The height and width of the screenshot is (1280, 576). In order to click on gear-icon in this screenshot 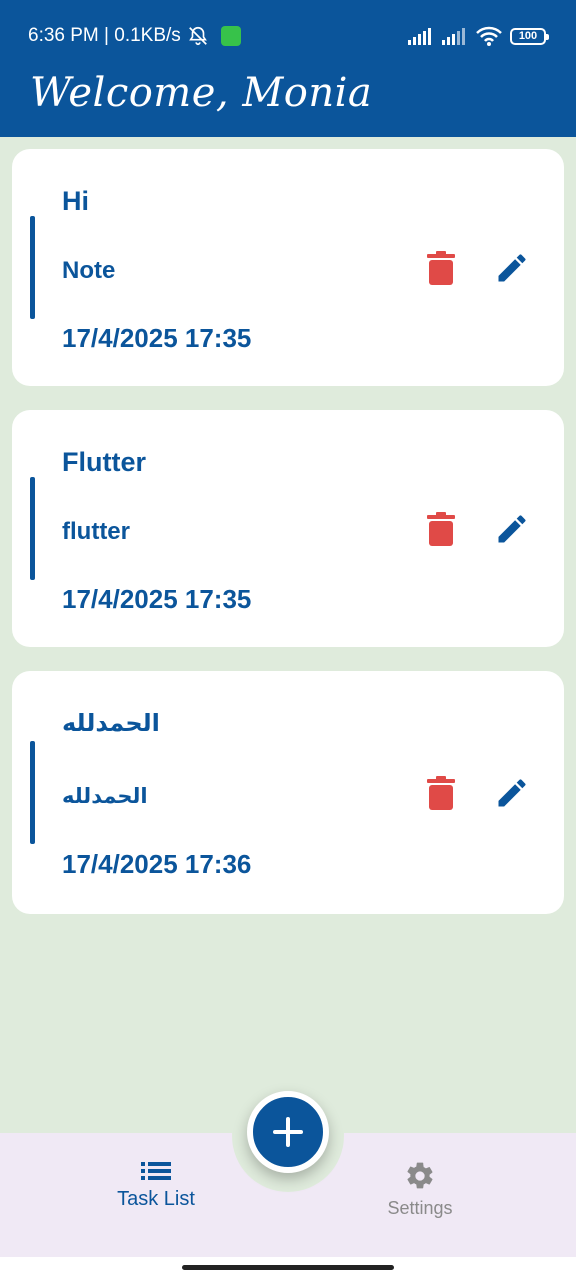, I will do `click(420, 1175)`.